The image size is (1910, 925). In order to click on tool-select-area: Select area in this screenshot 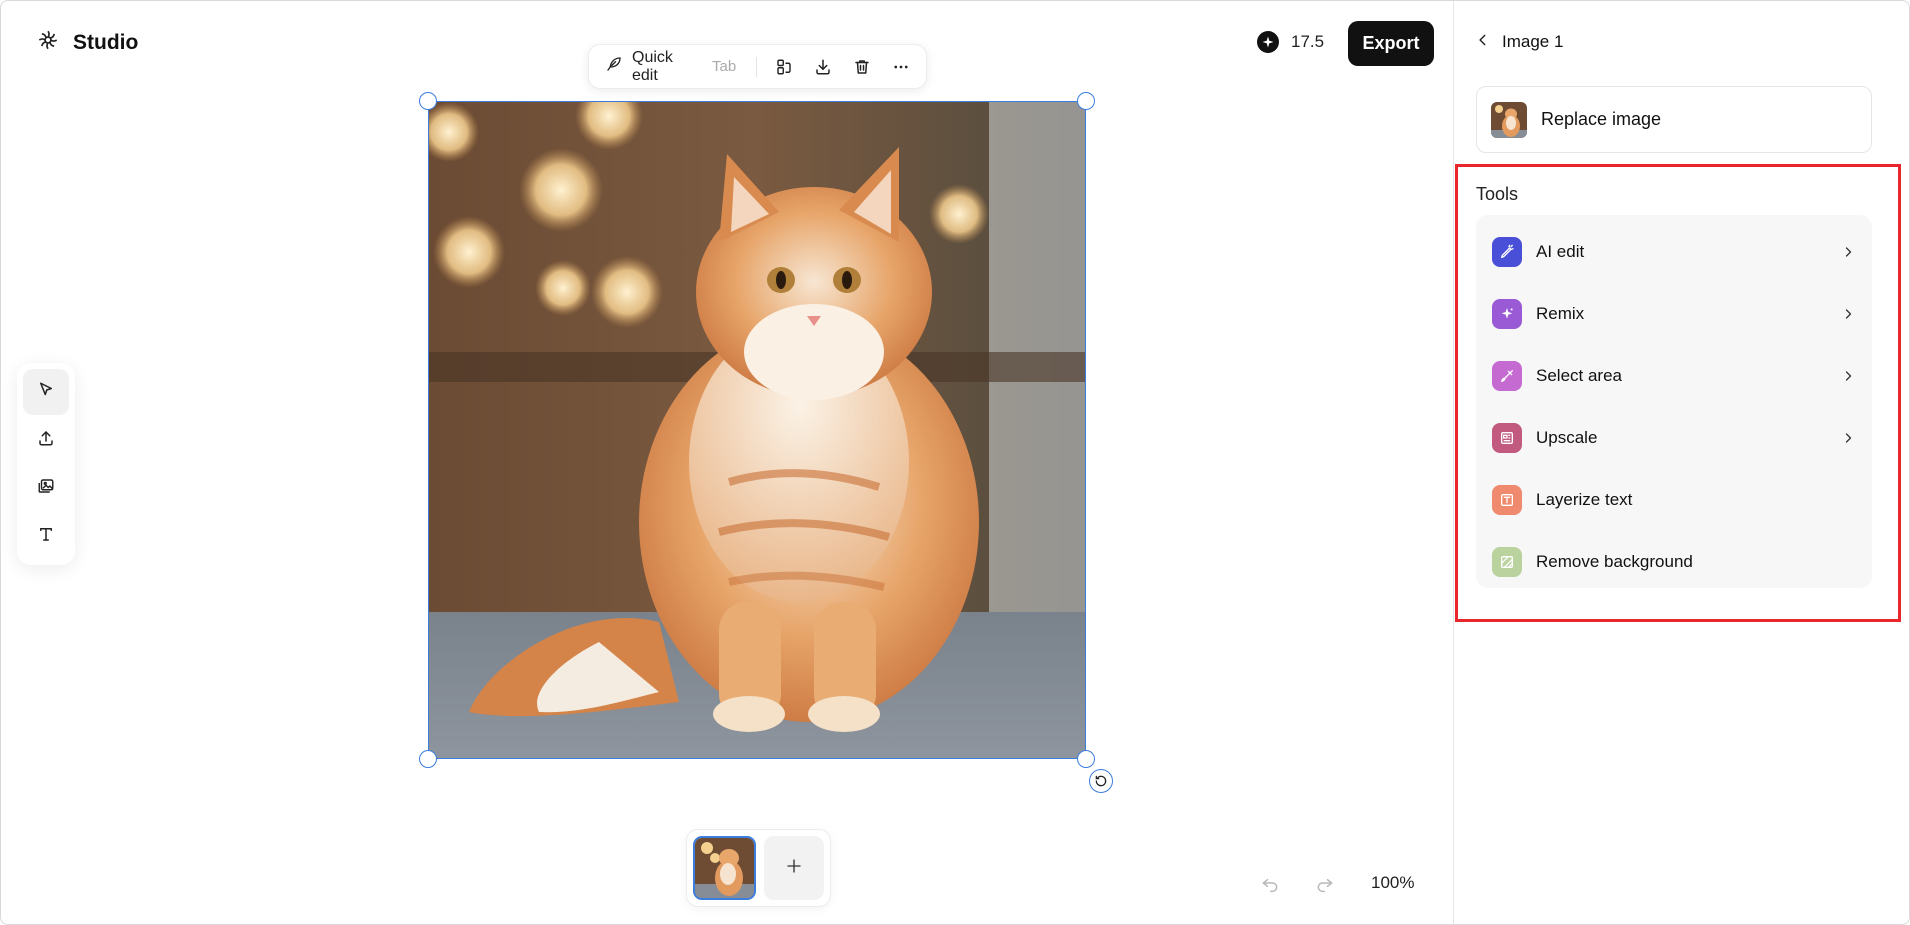, I will do `click(1674, 376)`.